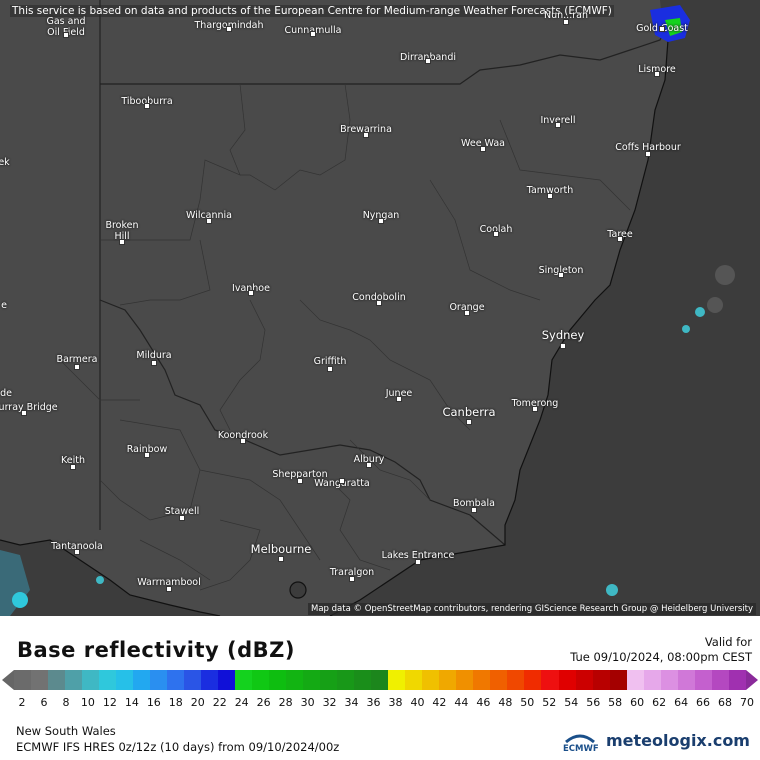 This screenshot has height=760, width=760. What do you see at coordinates (131, 702) in the screenshot?
I see `scale-tick-label: 14` at bounding box center [131, 702].